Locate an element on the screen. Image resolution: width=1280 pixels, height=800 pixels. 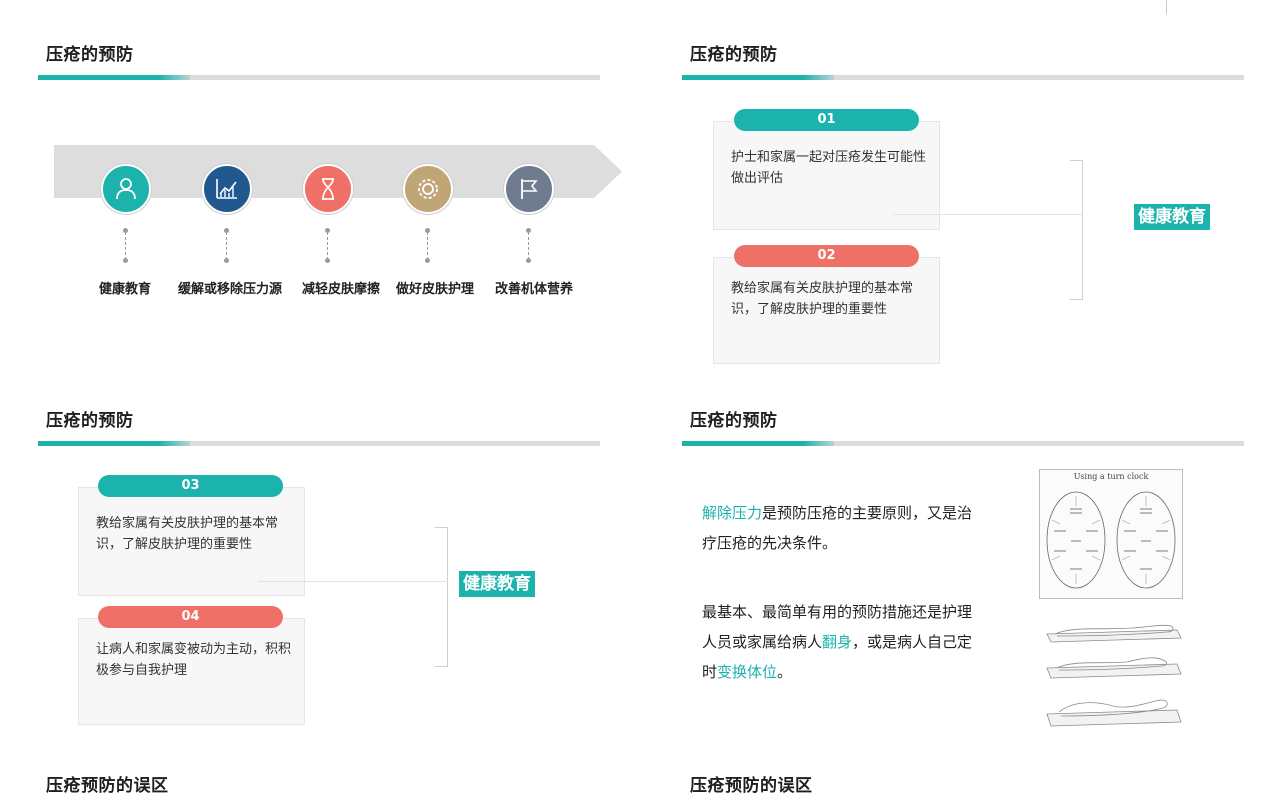
hourglass-icon is located at coordinates (328, 189).